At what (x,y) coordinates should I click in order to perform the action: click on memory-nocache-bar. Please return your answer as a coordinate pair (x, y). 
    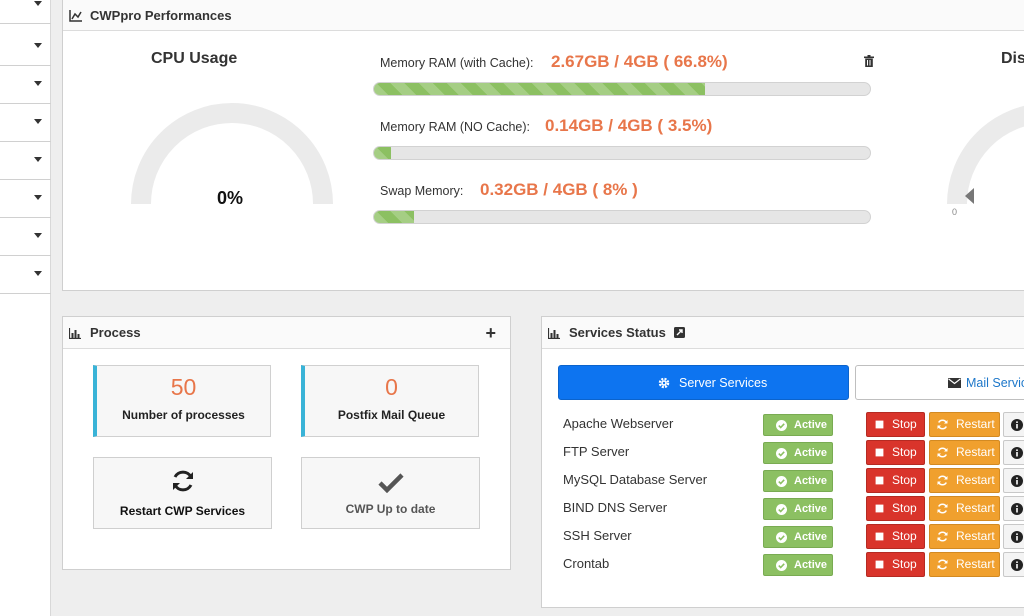
    Looking at the image, I should click on (622, 153).